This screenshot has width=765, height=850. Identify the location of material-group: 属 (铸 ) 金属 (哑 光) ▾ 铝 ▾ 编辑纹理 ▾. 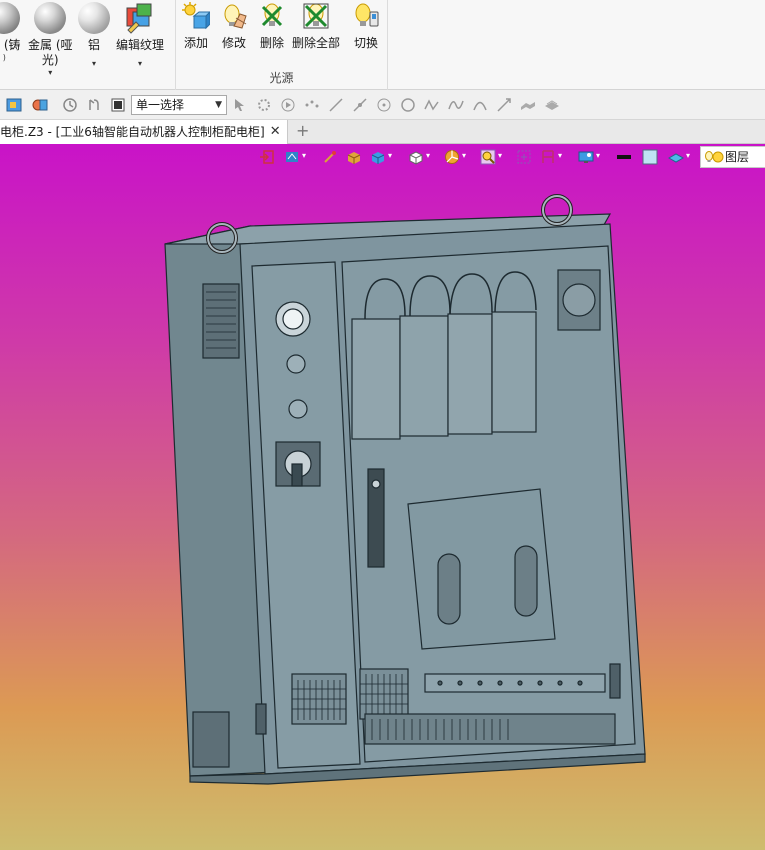
(88, 45).